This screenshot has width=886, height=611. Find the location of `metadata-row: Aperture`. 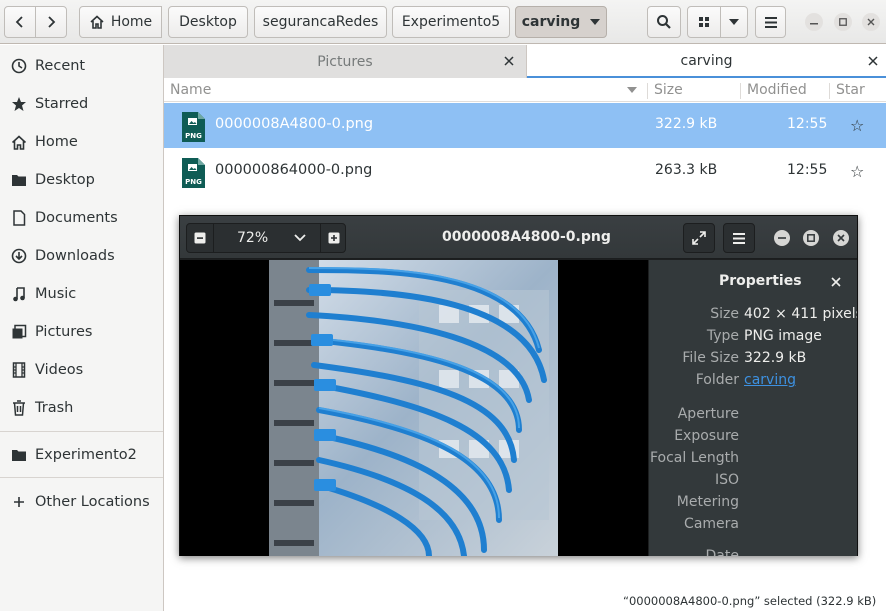

metadata-row: Aperture is located at coordinates (753, 417).